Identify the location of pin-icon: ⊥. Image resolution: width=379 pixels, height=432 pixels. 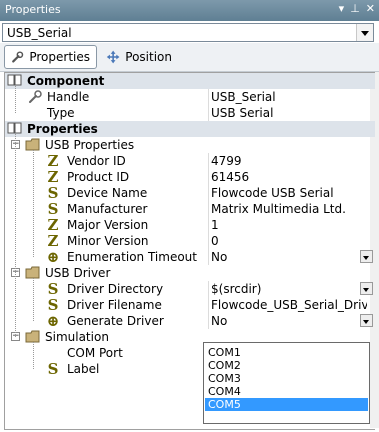
(355, 8).